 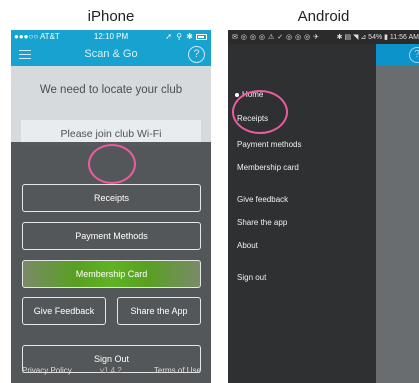 I want to click on drawer-item-payment-methods: Payment methods, so click(x=269, y=144).